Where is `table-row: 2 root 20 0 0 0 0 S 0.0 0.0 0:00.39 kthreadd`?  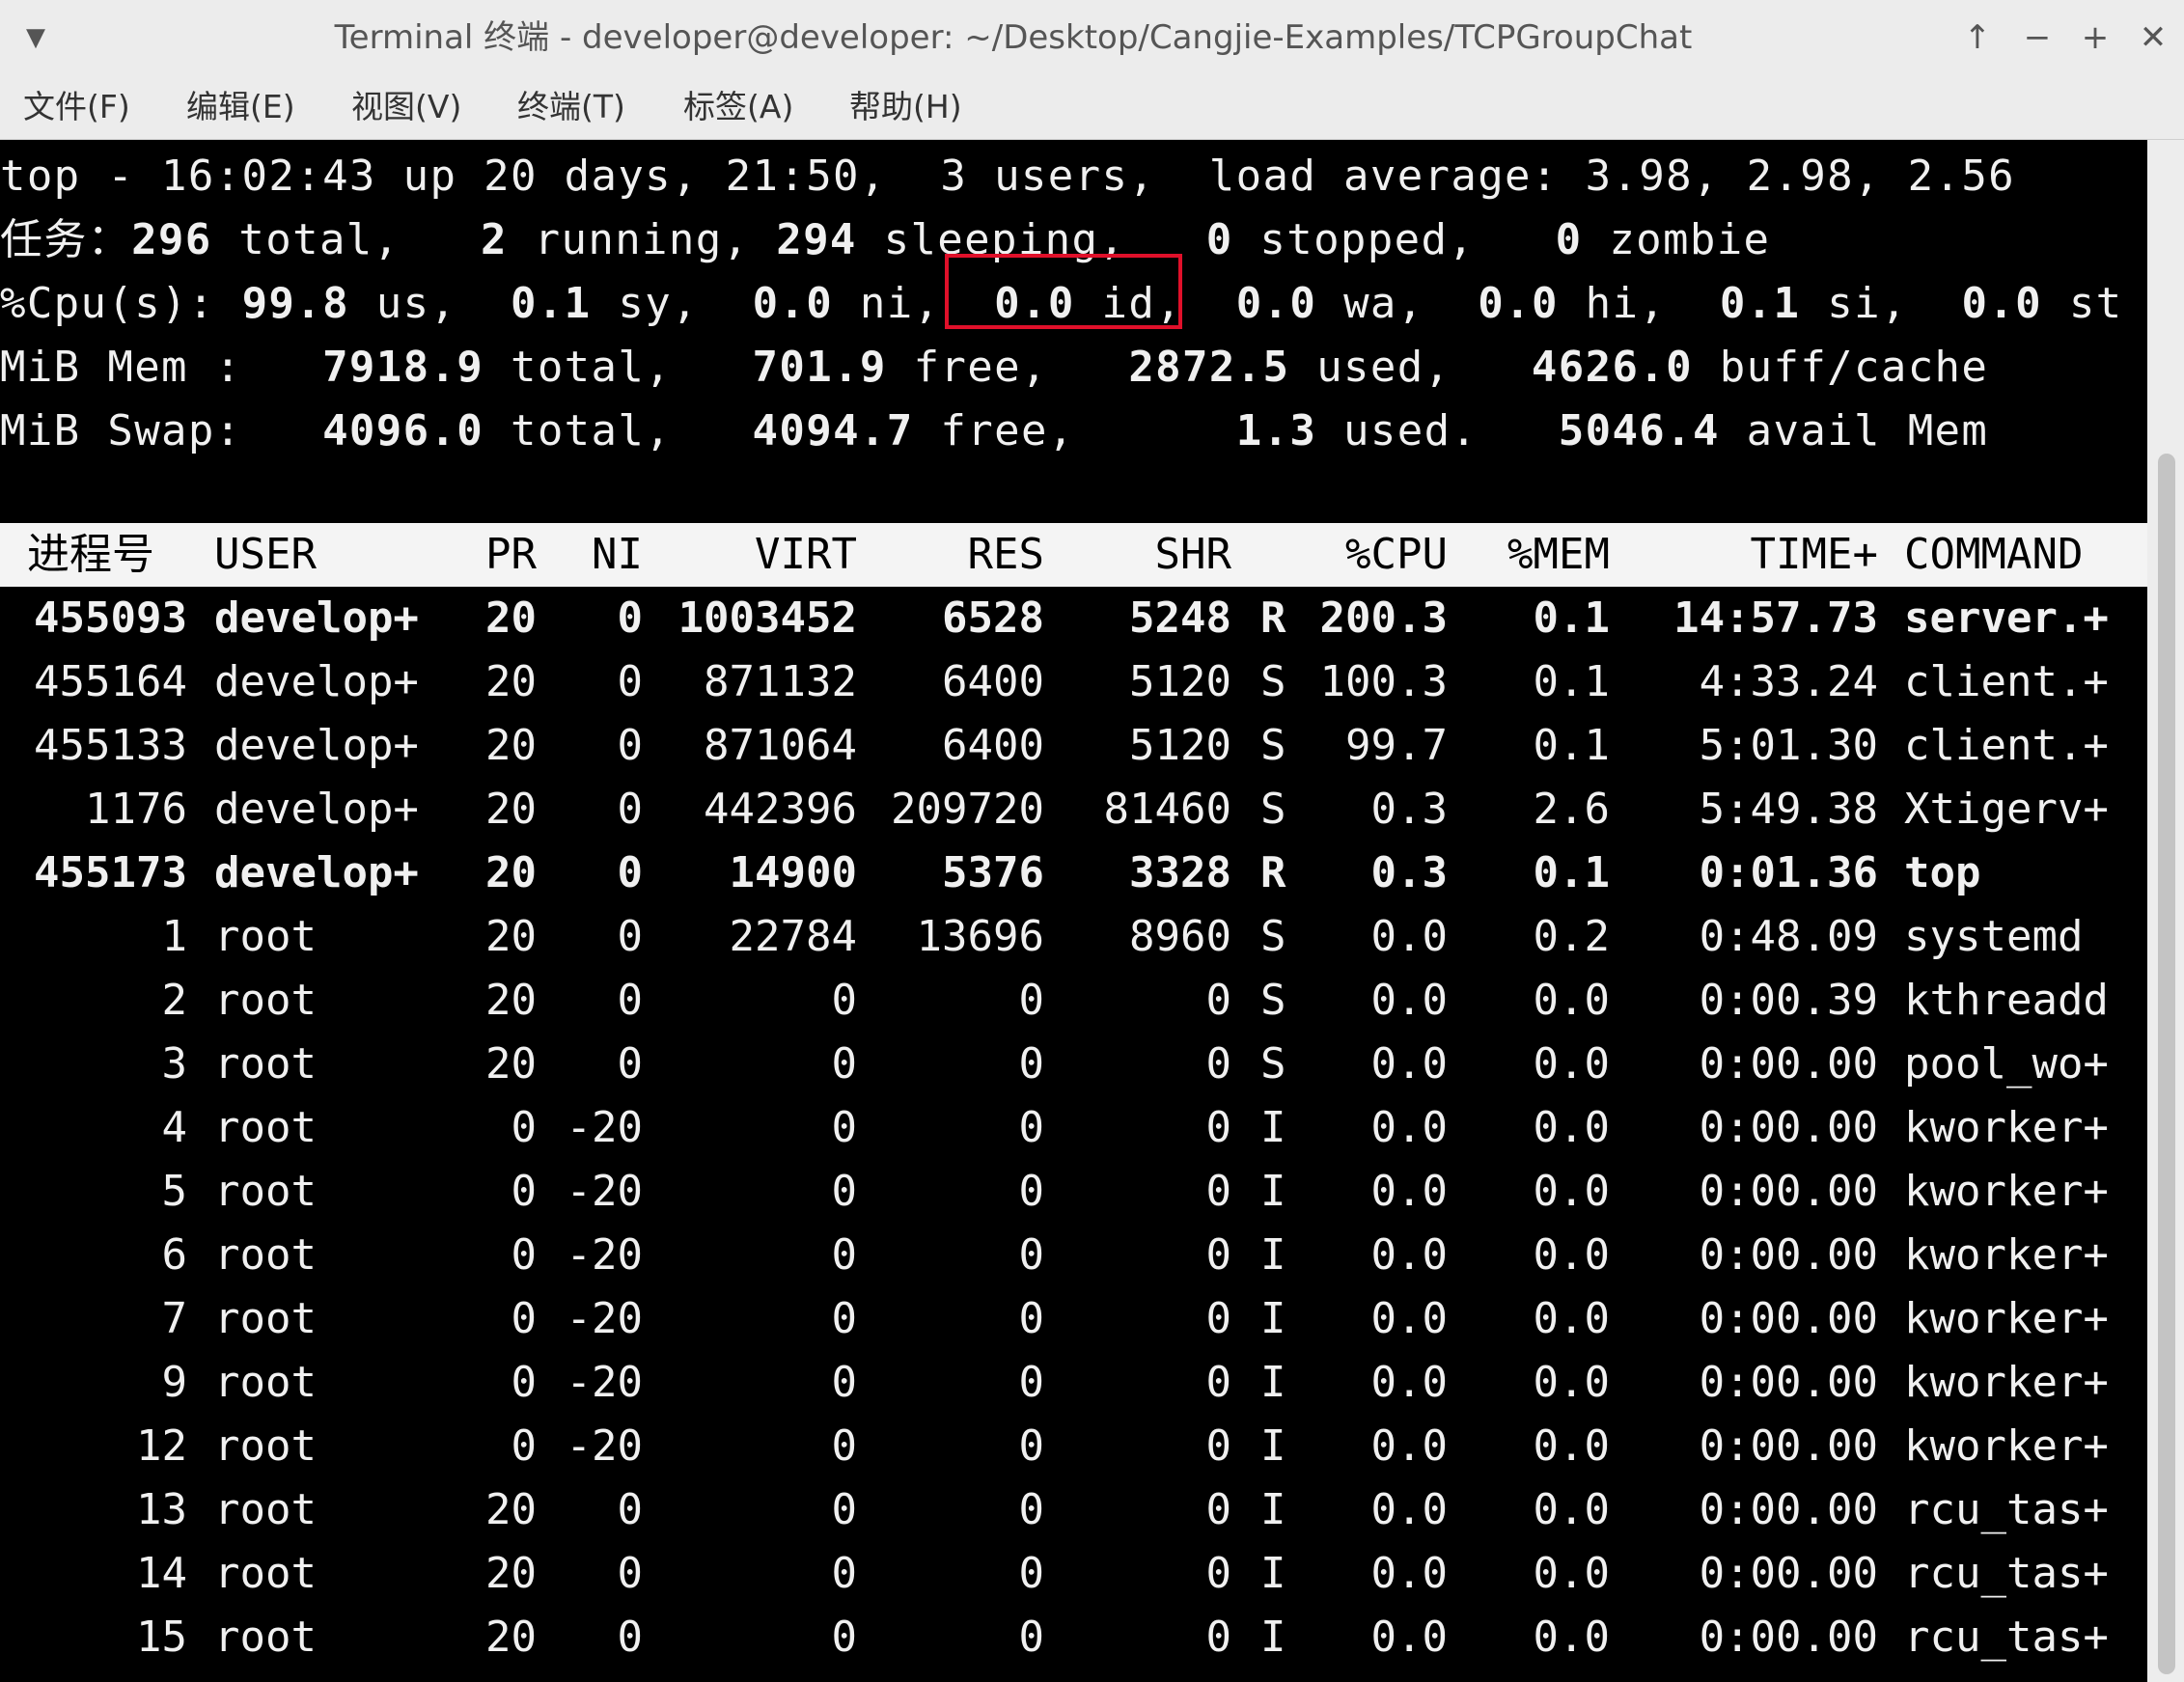
table-row: 2 root 20 0 0 0 0 S 0.0 0.0 0:00.39 kthreadd is located at coordinates (1074, 1001).